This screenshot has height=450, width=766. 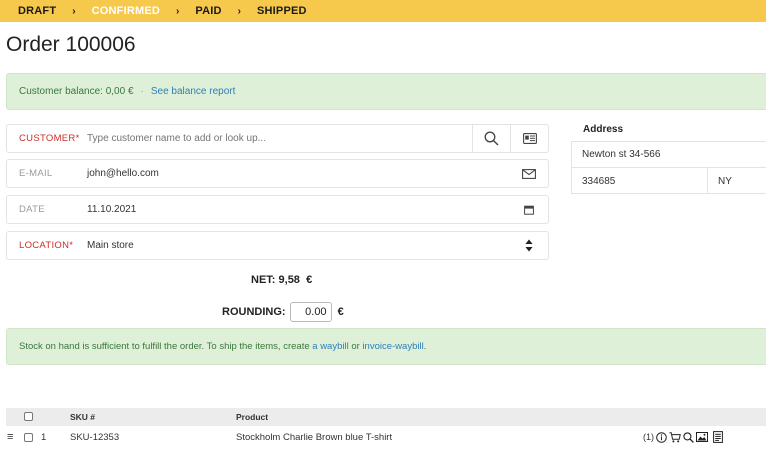 What do you see at coordinates (32, 209) in the screenshot?
I see `date-label: DATE` at bounding box center [32, 209].